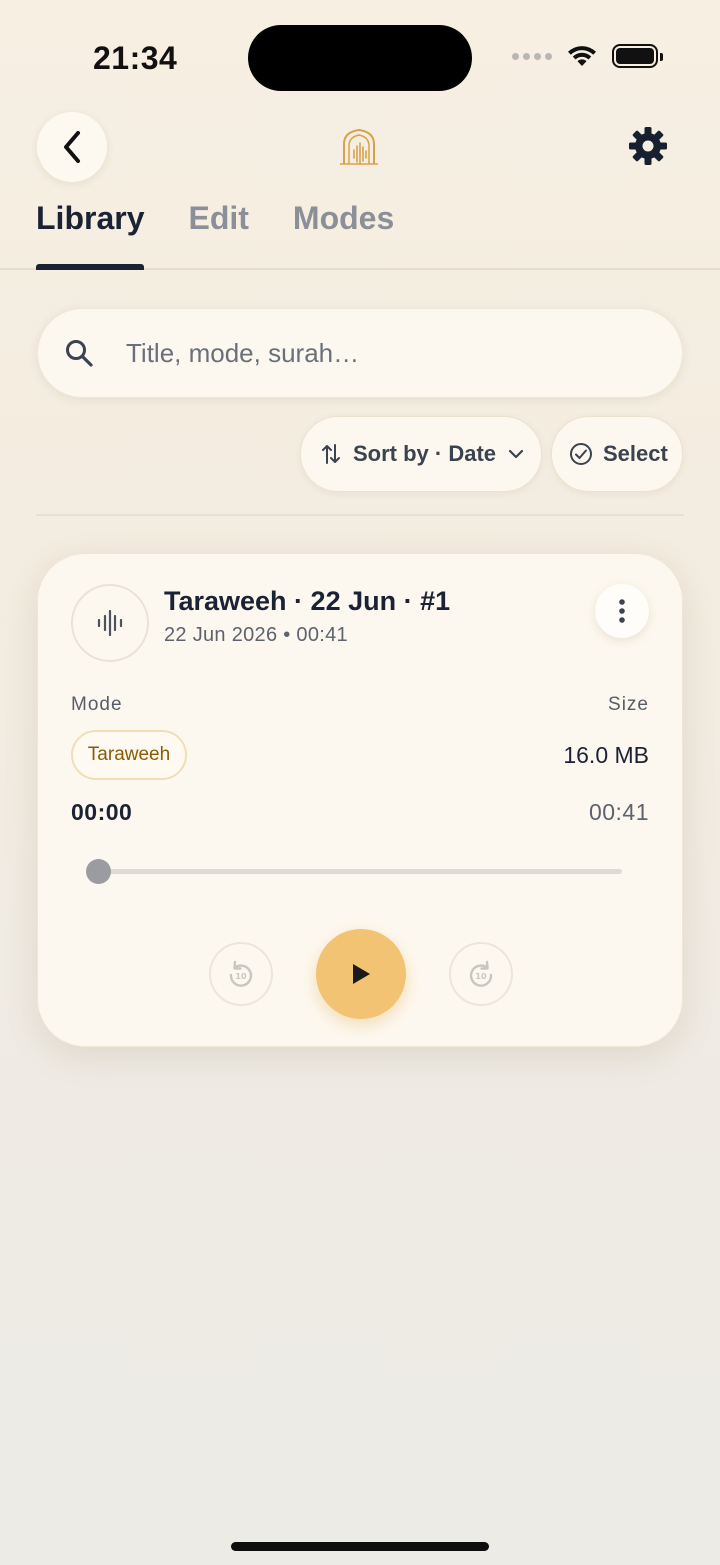 The width and height of the screenshot is (720, 1565). What do you see at coordinates (307, 601) in the screenshot?
I see `recording-title: Taraweeh · 22 Jun · #1` at bounding box center [307, 601].